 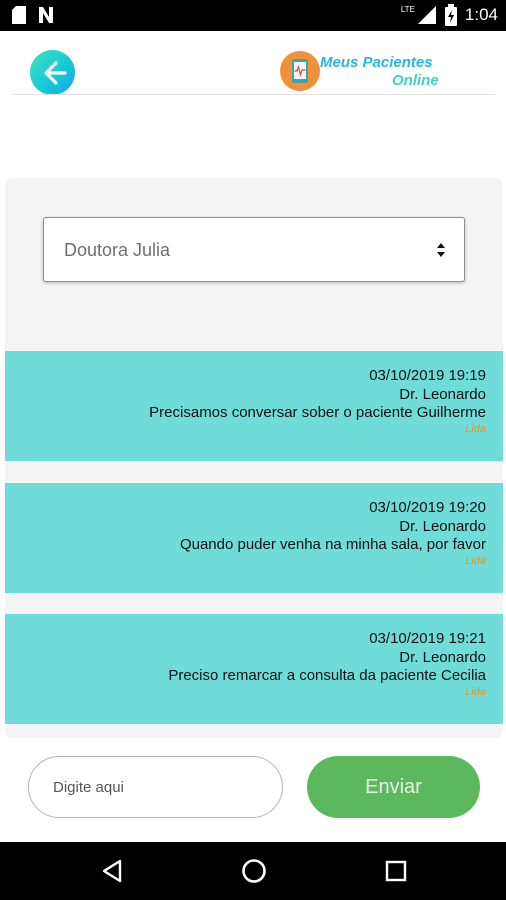 What do you see at coordinates (376, 62) in the screenshot?
I see `logo-title: Meus Pacientes` at bounding box center [376, 62].